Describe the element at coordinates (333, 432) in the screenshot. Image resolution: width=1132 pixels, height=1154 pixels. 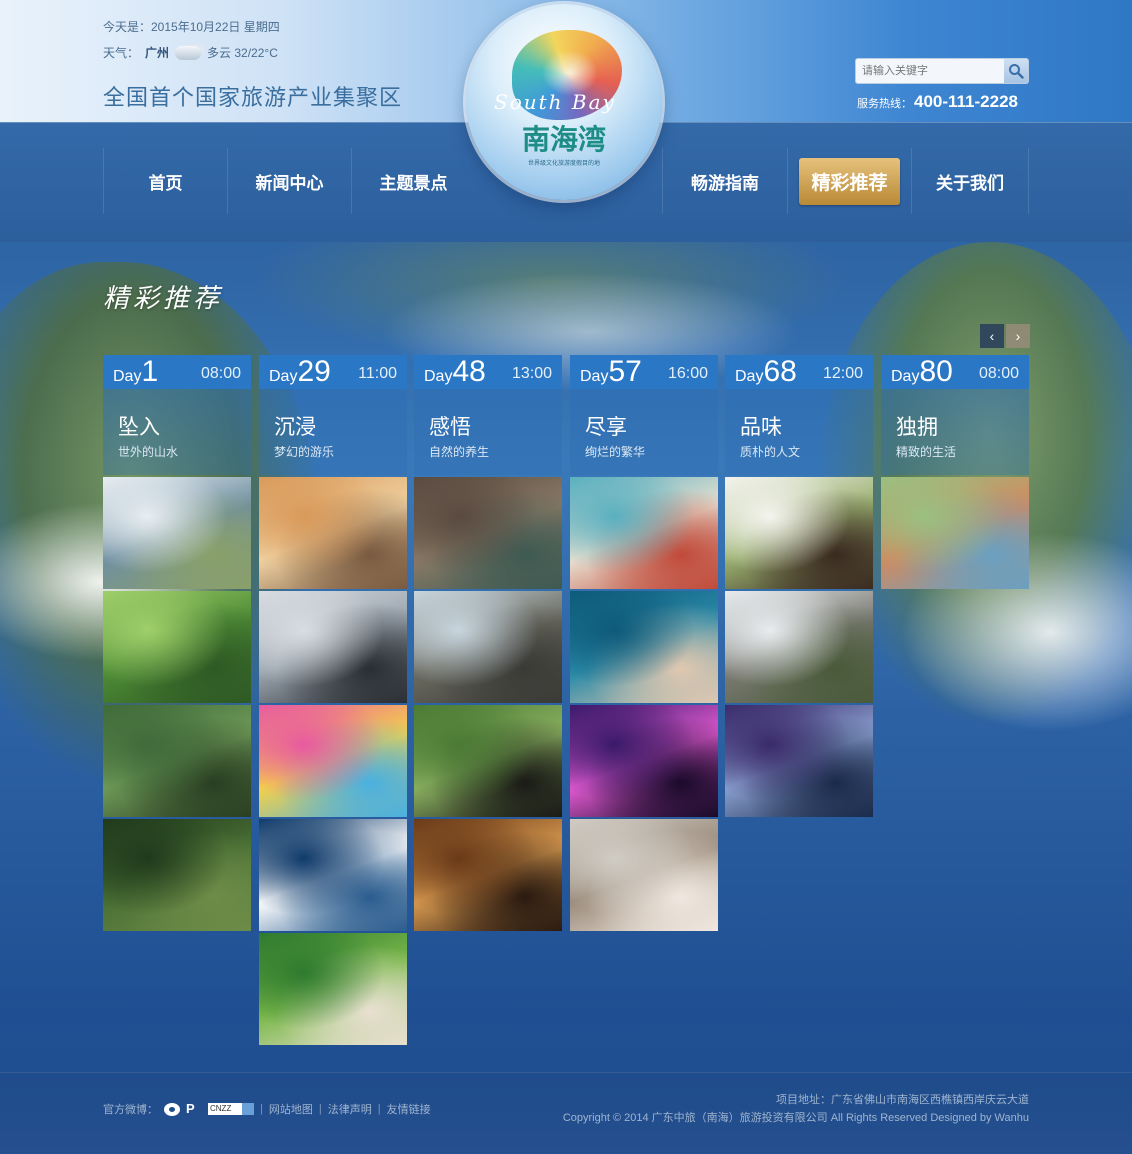
I see `day-theme: 沉浸 梦幻的游乐` at that location.